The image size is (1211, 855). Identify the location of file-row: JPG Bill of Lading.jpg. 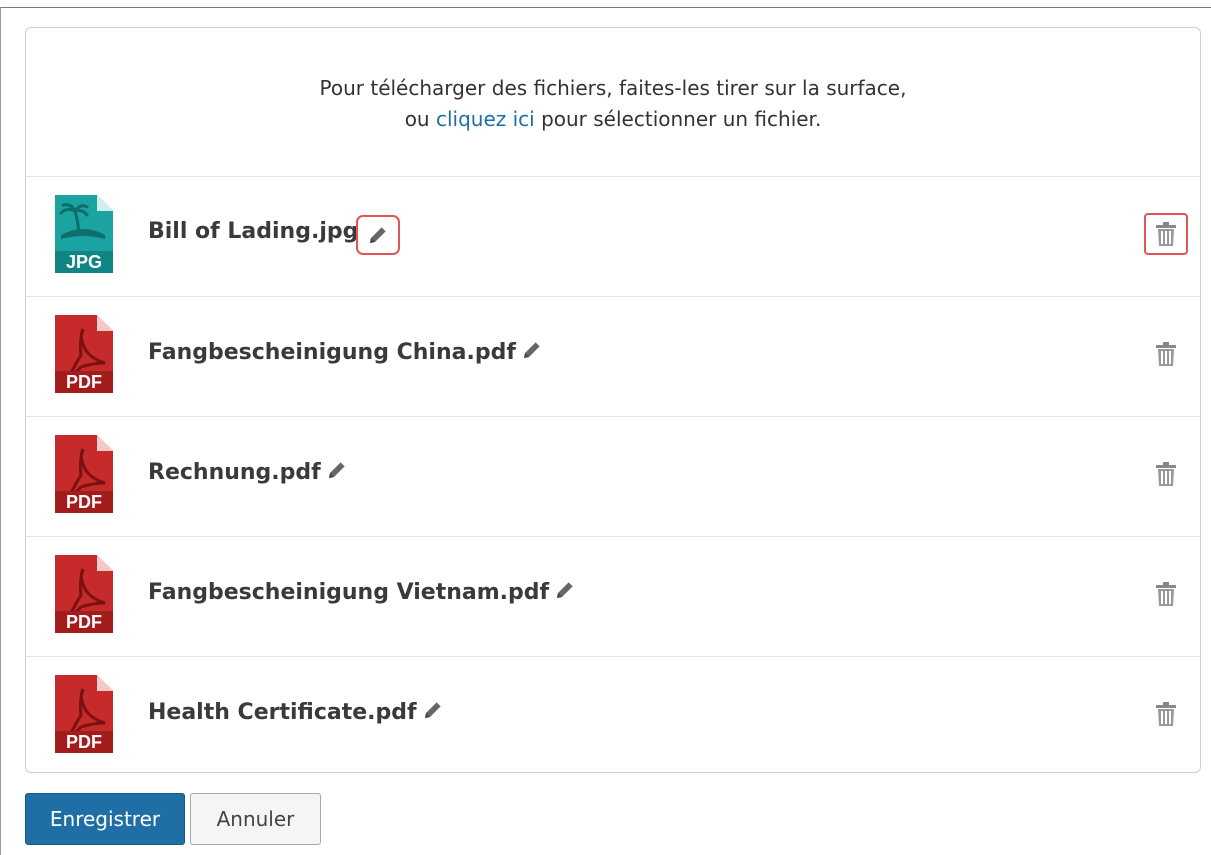
(613, 237).